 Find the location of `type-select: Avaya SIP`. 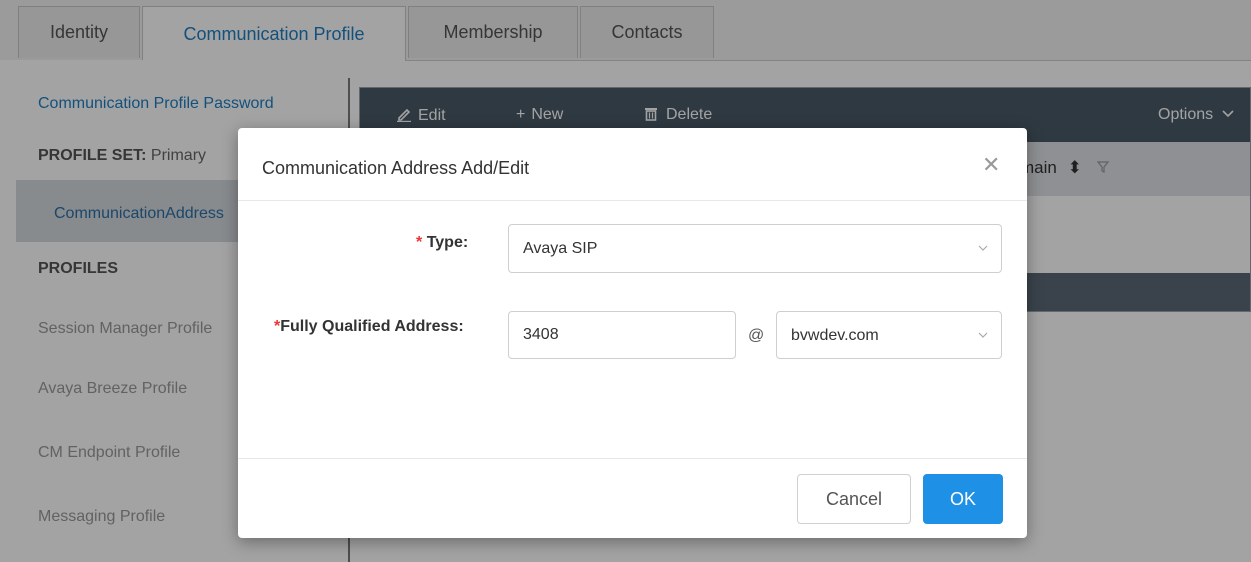

type-select: Avaya SIP is located at coordinates (755, 248).